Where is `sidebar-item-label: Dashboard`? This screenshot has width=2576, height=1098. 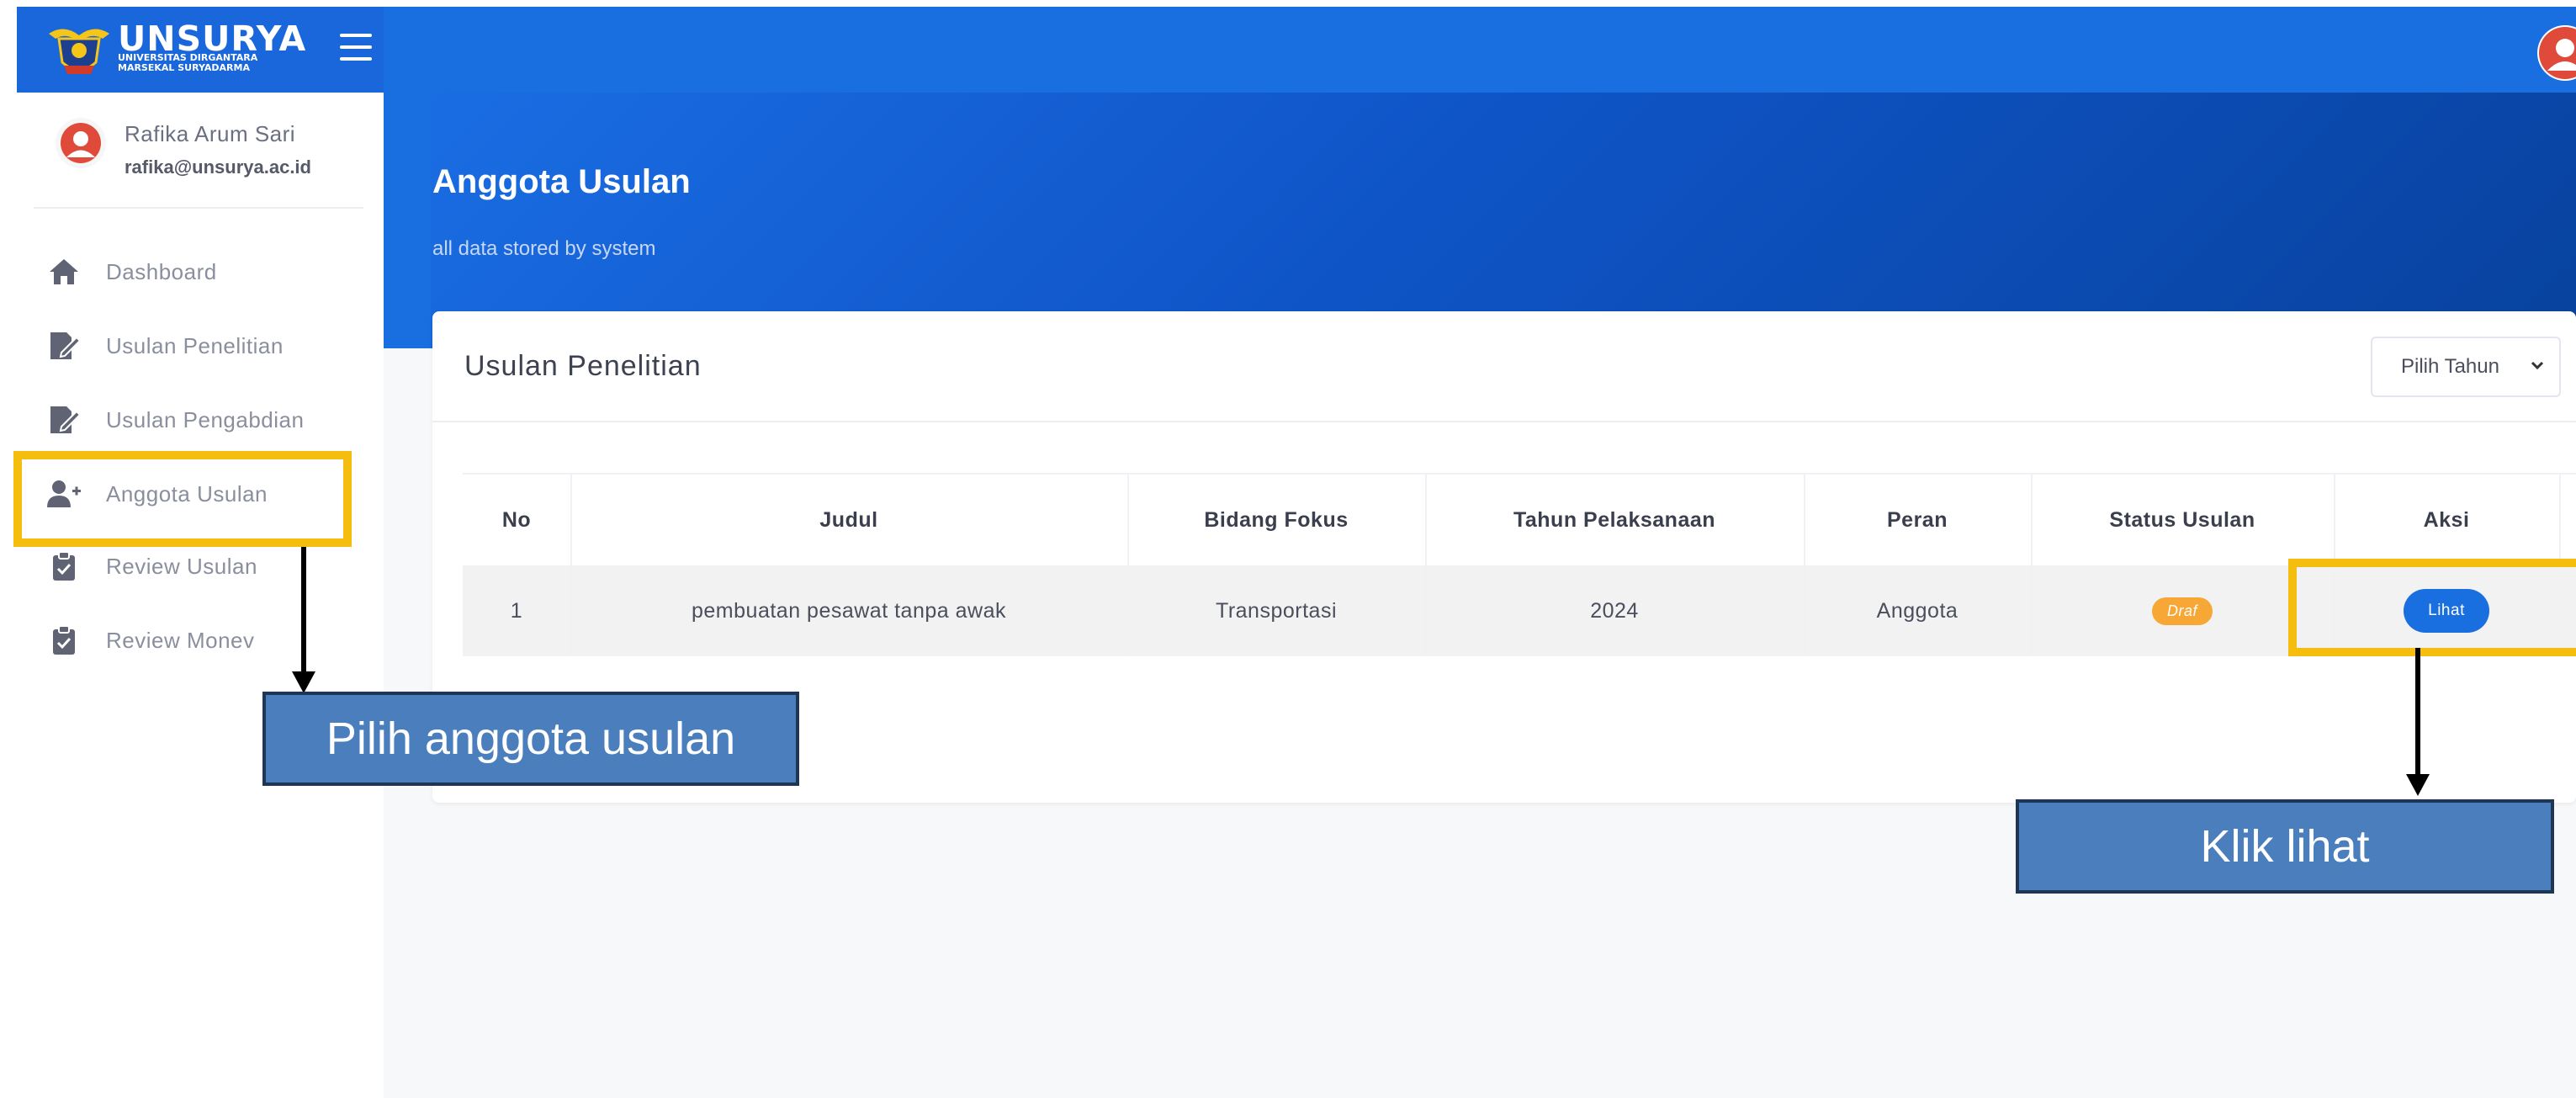 sidebar-item-label: Dashboard is located at coordinates (161, 271).